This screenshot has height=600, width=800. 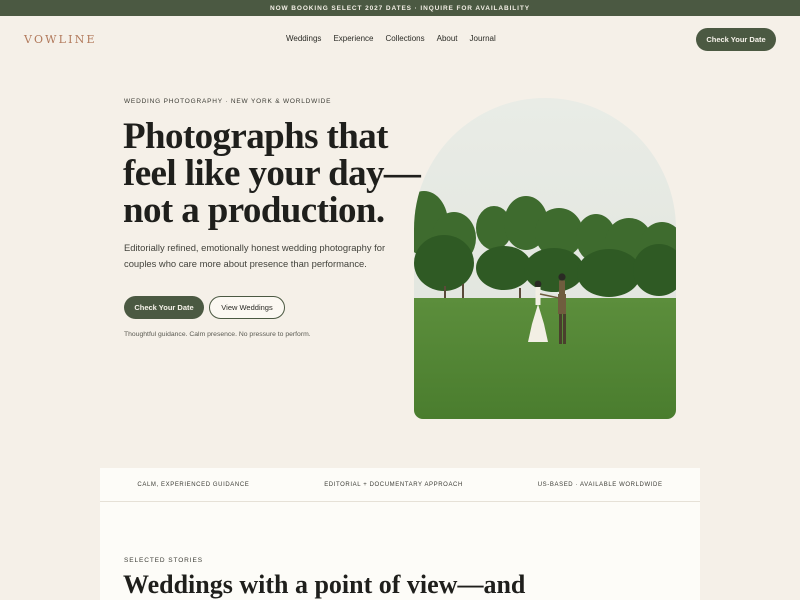 What do you see at coordinates (736, 39) in the screenshot?
I see `header-check-date-button: Check Your Date` at bounding box center [736, 39].